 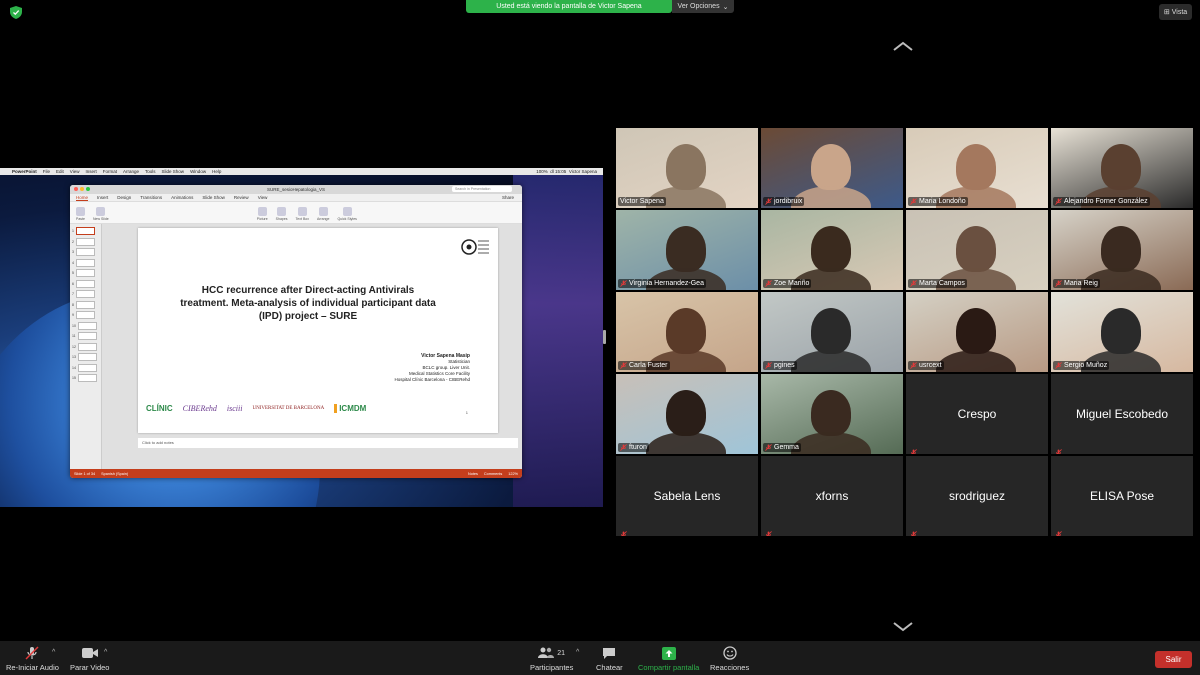 I want to click on participant-shoulders, so click(x=686, y=443).